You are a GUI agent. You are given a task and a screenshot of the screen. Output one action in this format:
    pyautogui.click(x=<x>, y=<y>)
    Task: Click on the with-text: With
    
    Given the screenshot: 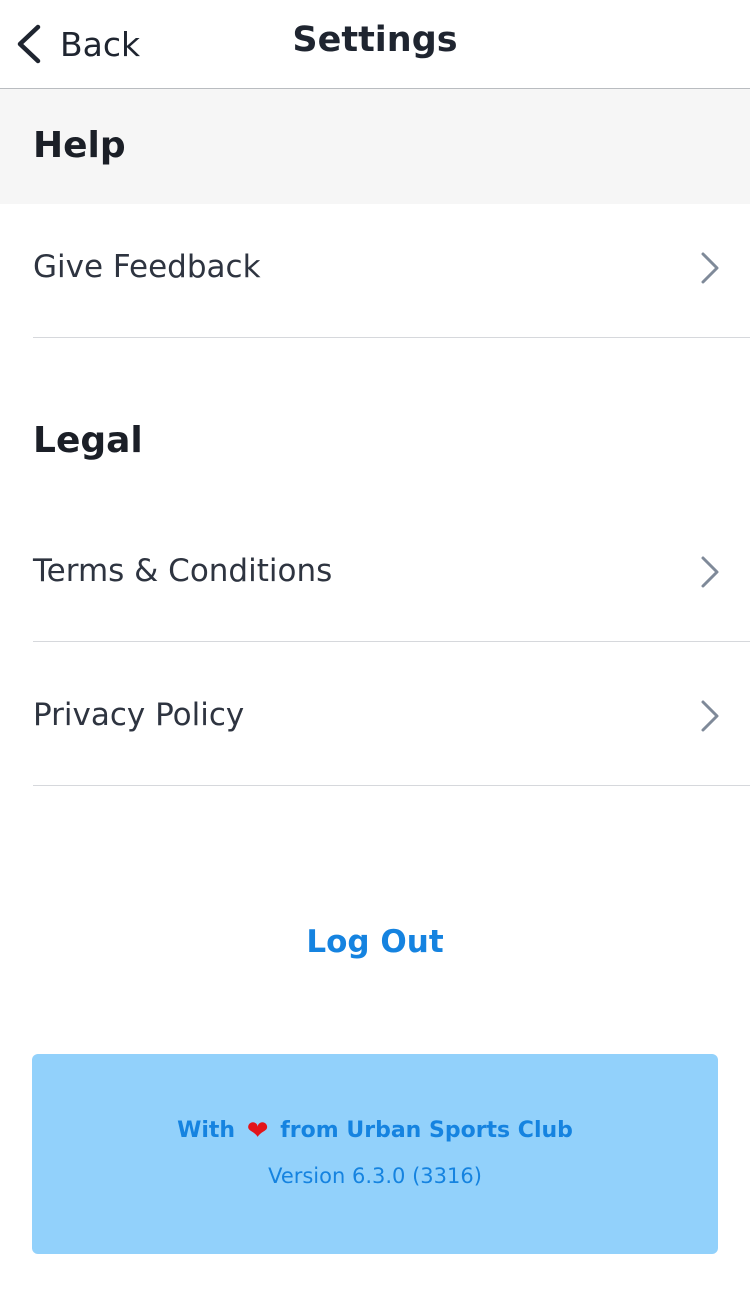 What is the action you would take?
    pyautogui.click(x=206, y=1130)
    